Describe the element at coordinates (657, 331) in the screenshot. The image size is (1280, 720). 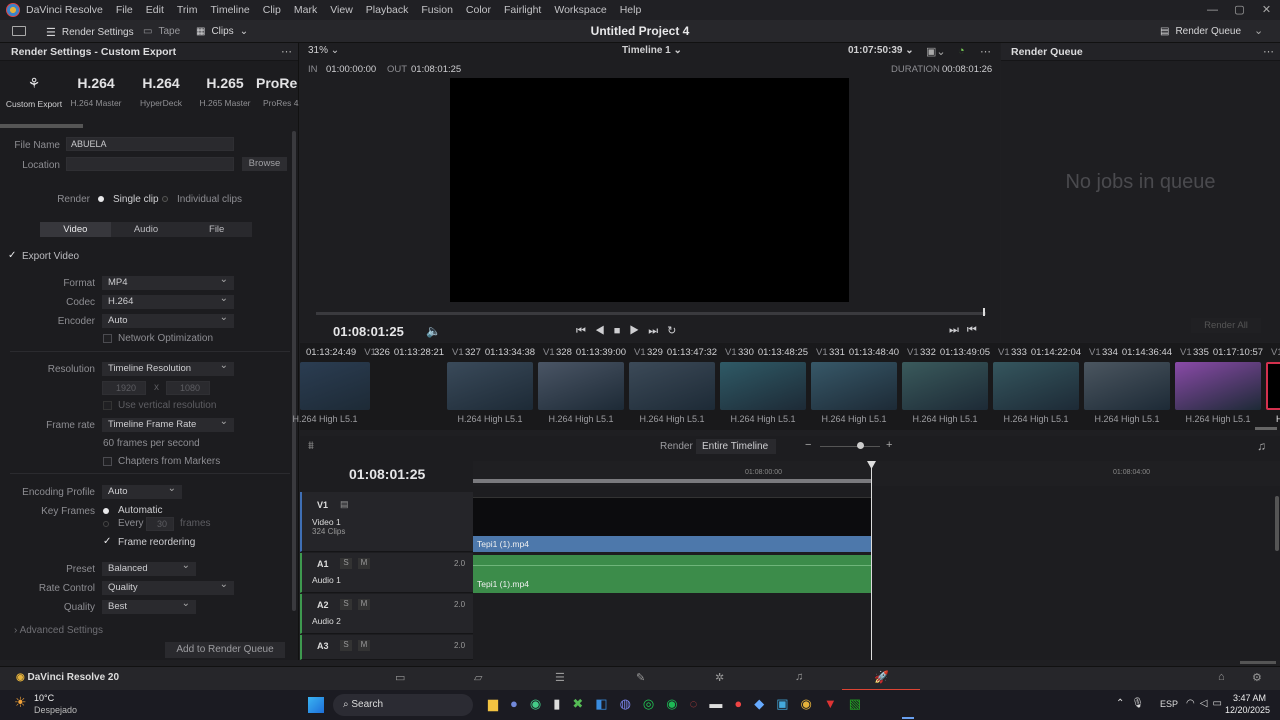
I see `last-frame-icon: ⏭` at that location.